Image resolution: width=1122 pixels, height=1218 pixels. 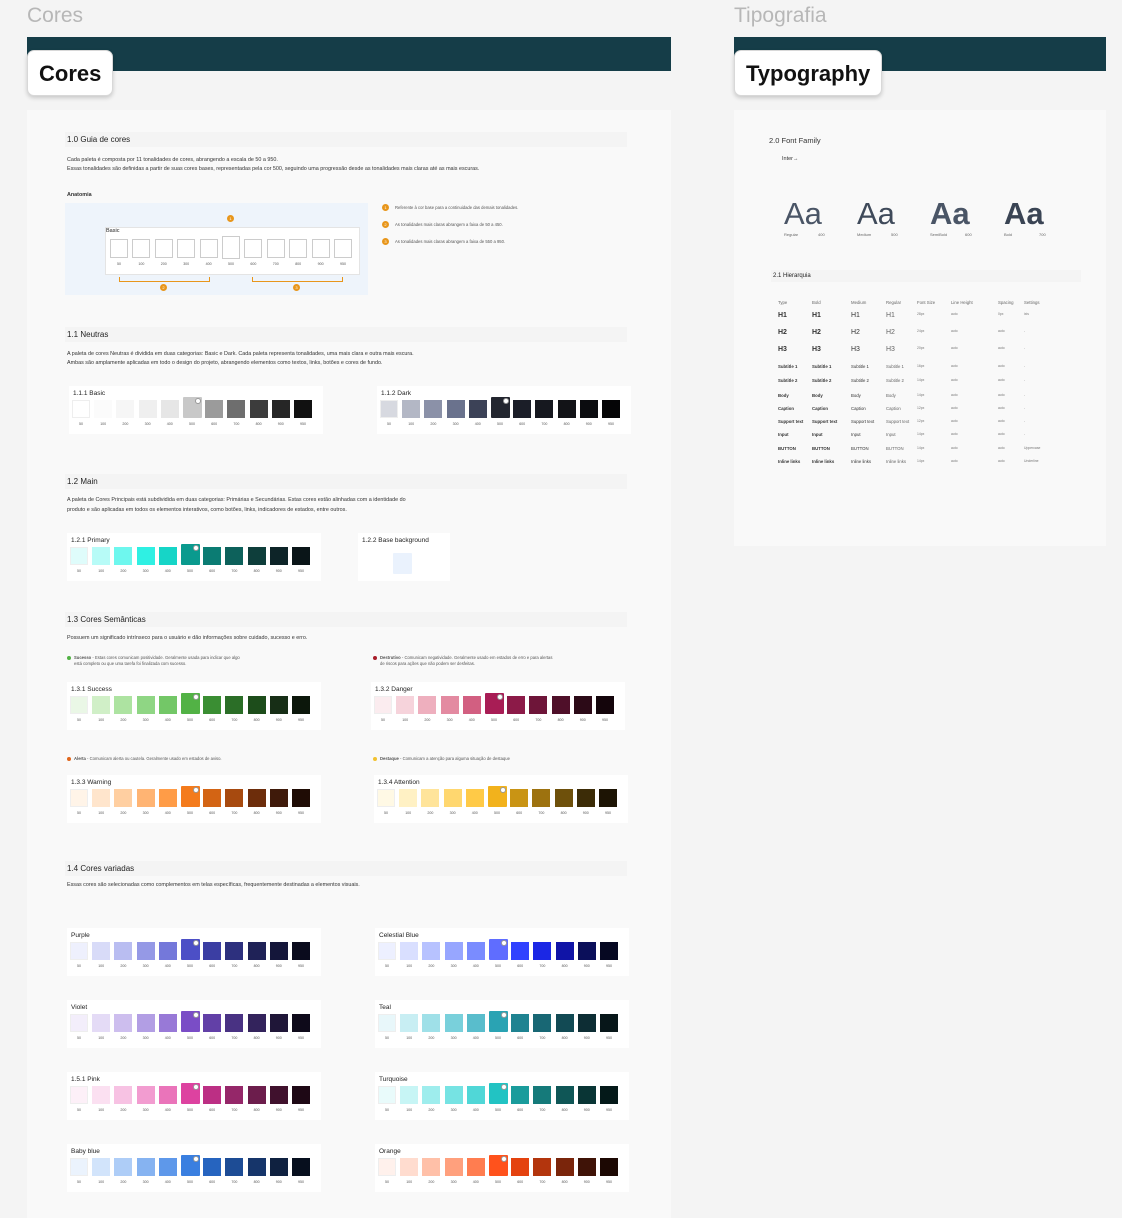 I want to click on cores-tag: Cores, so click(x=70, y=73).